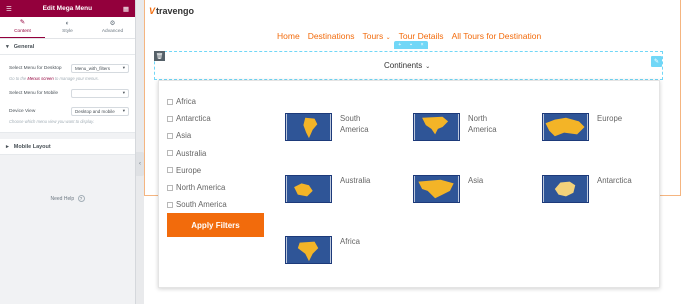  Describe the element at coordinates (7, 146) in the screenshot. I see `caret-right-icon: ▸` at that location.